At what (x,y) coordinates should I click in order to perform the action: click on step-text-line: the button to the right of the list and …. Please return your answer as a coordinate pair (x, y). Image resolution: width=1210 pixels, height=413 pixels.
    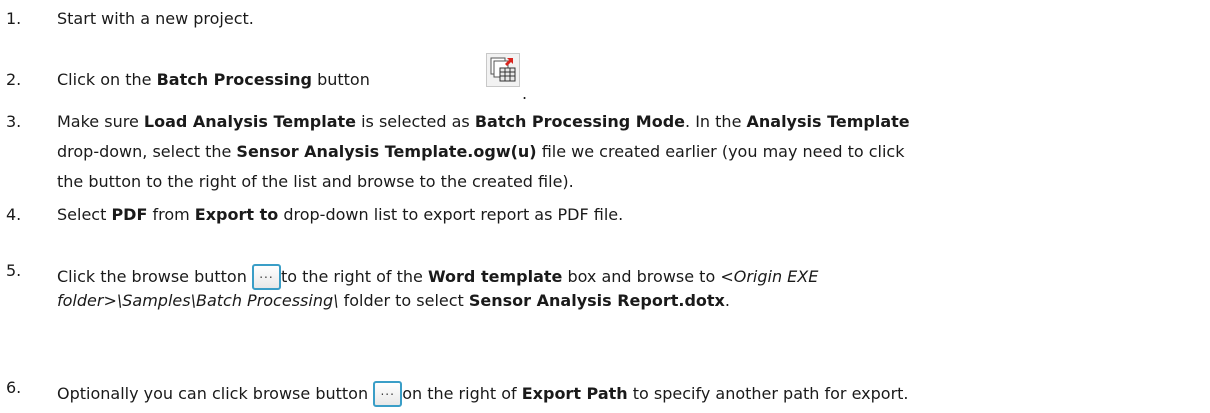
    Looking at the image, I should click on (315, 181).